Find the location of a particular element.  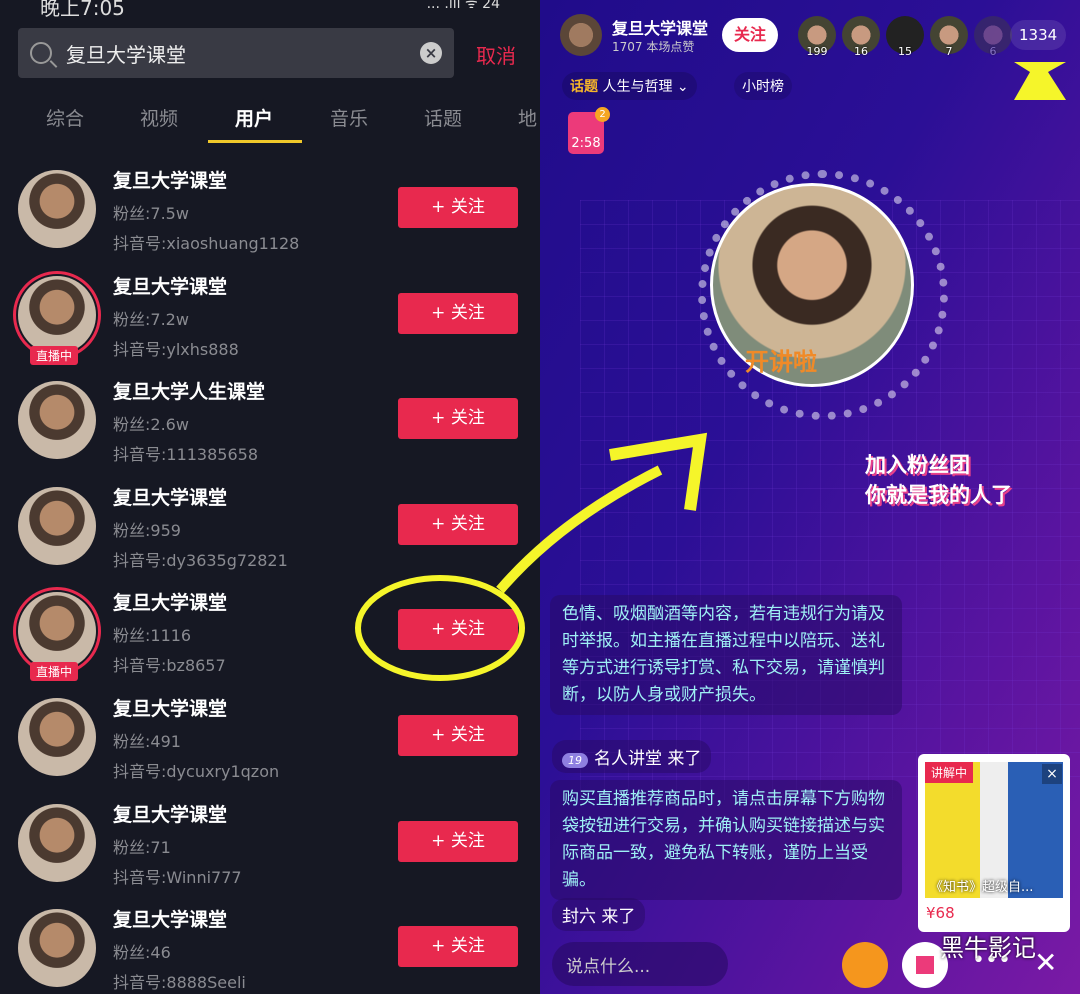

user-fans: 粉丝:46 is located at coordinates (142, 953).